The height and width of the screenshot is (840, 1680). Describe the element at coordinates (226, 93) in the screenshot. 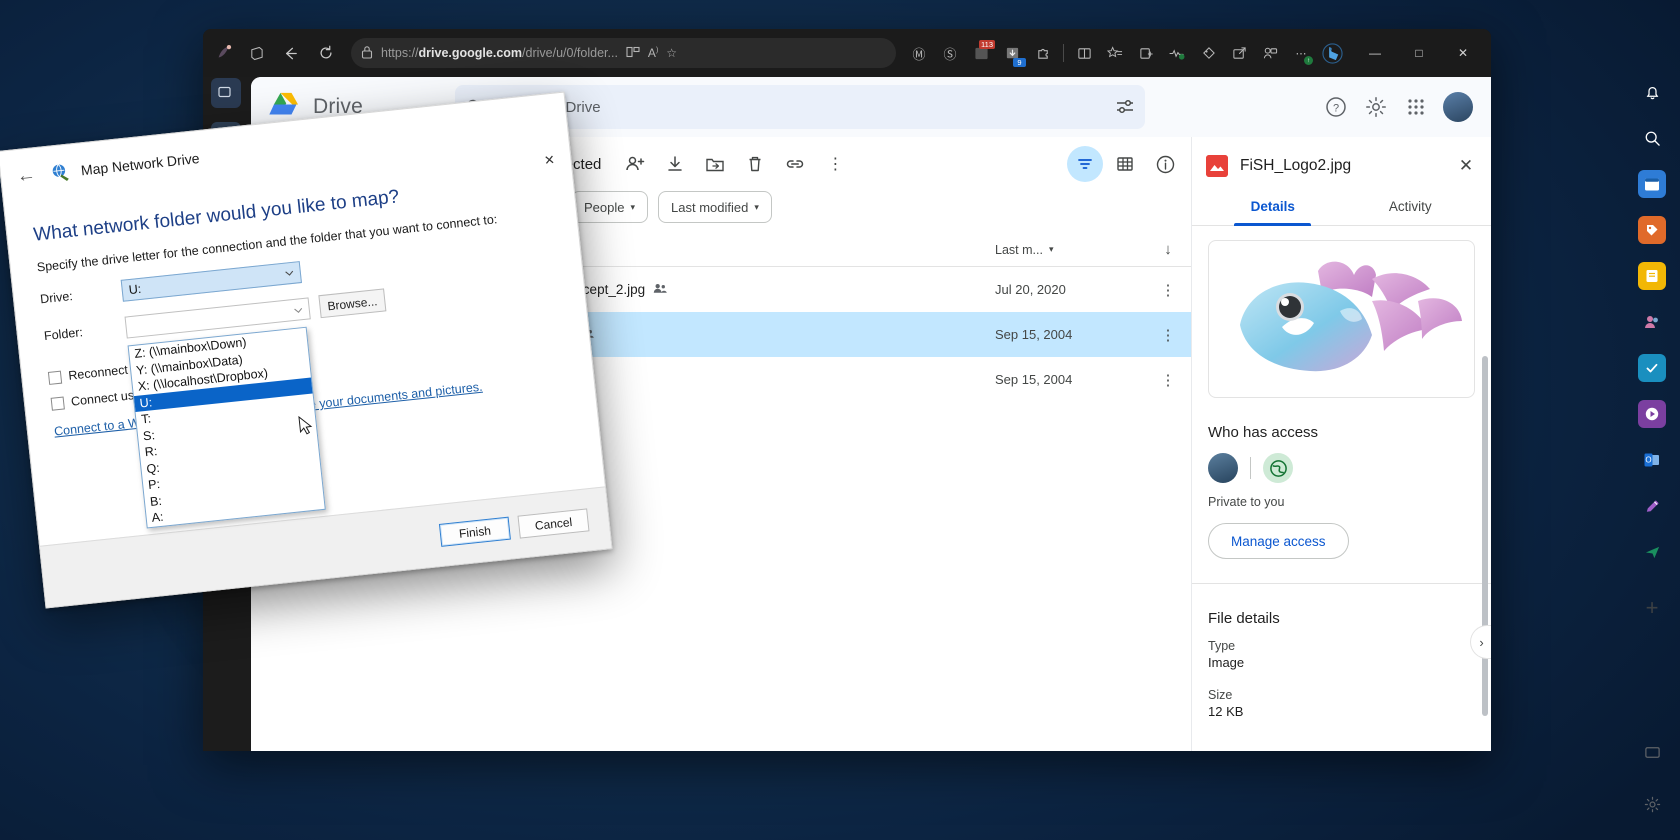

I see `taskview-icon` at that location.